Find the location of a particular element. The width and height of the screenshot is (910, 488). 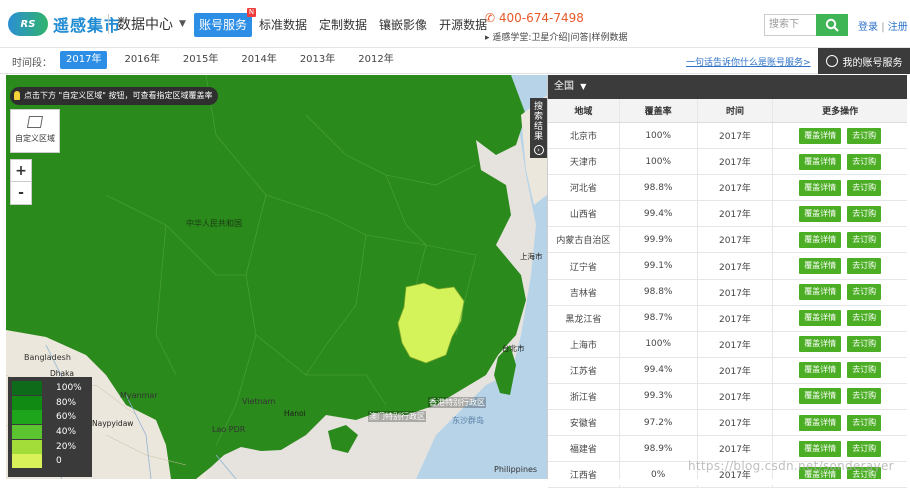

table-row: 河北省 98.8% 2017年 覆盖详情 去订购 is located at coordinates (727, 188).